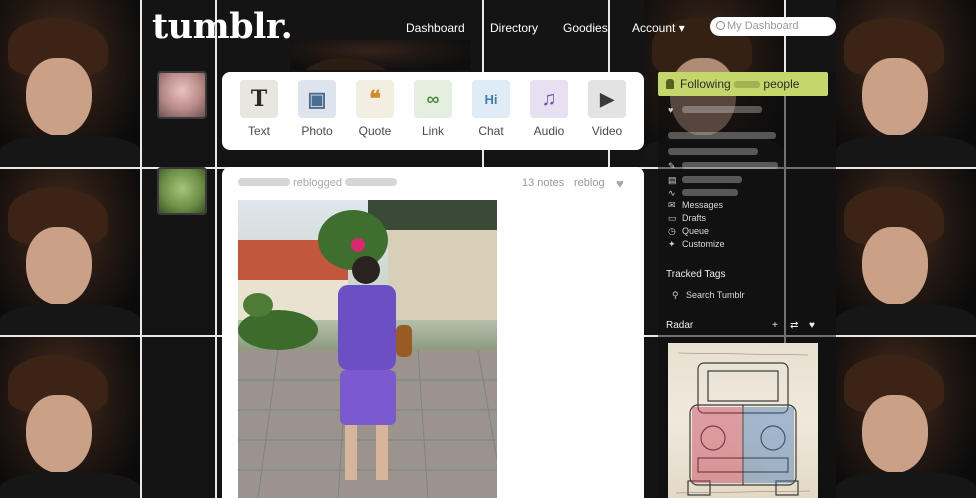 The image size is (976, 498). I want to click on sidebar-customize-label: Customize, so click(703, 244).